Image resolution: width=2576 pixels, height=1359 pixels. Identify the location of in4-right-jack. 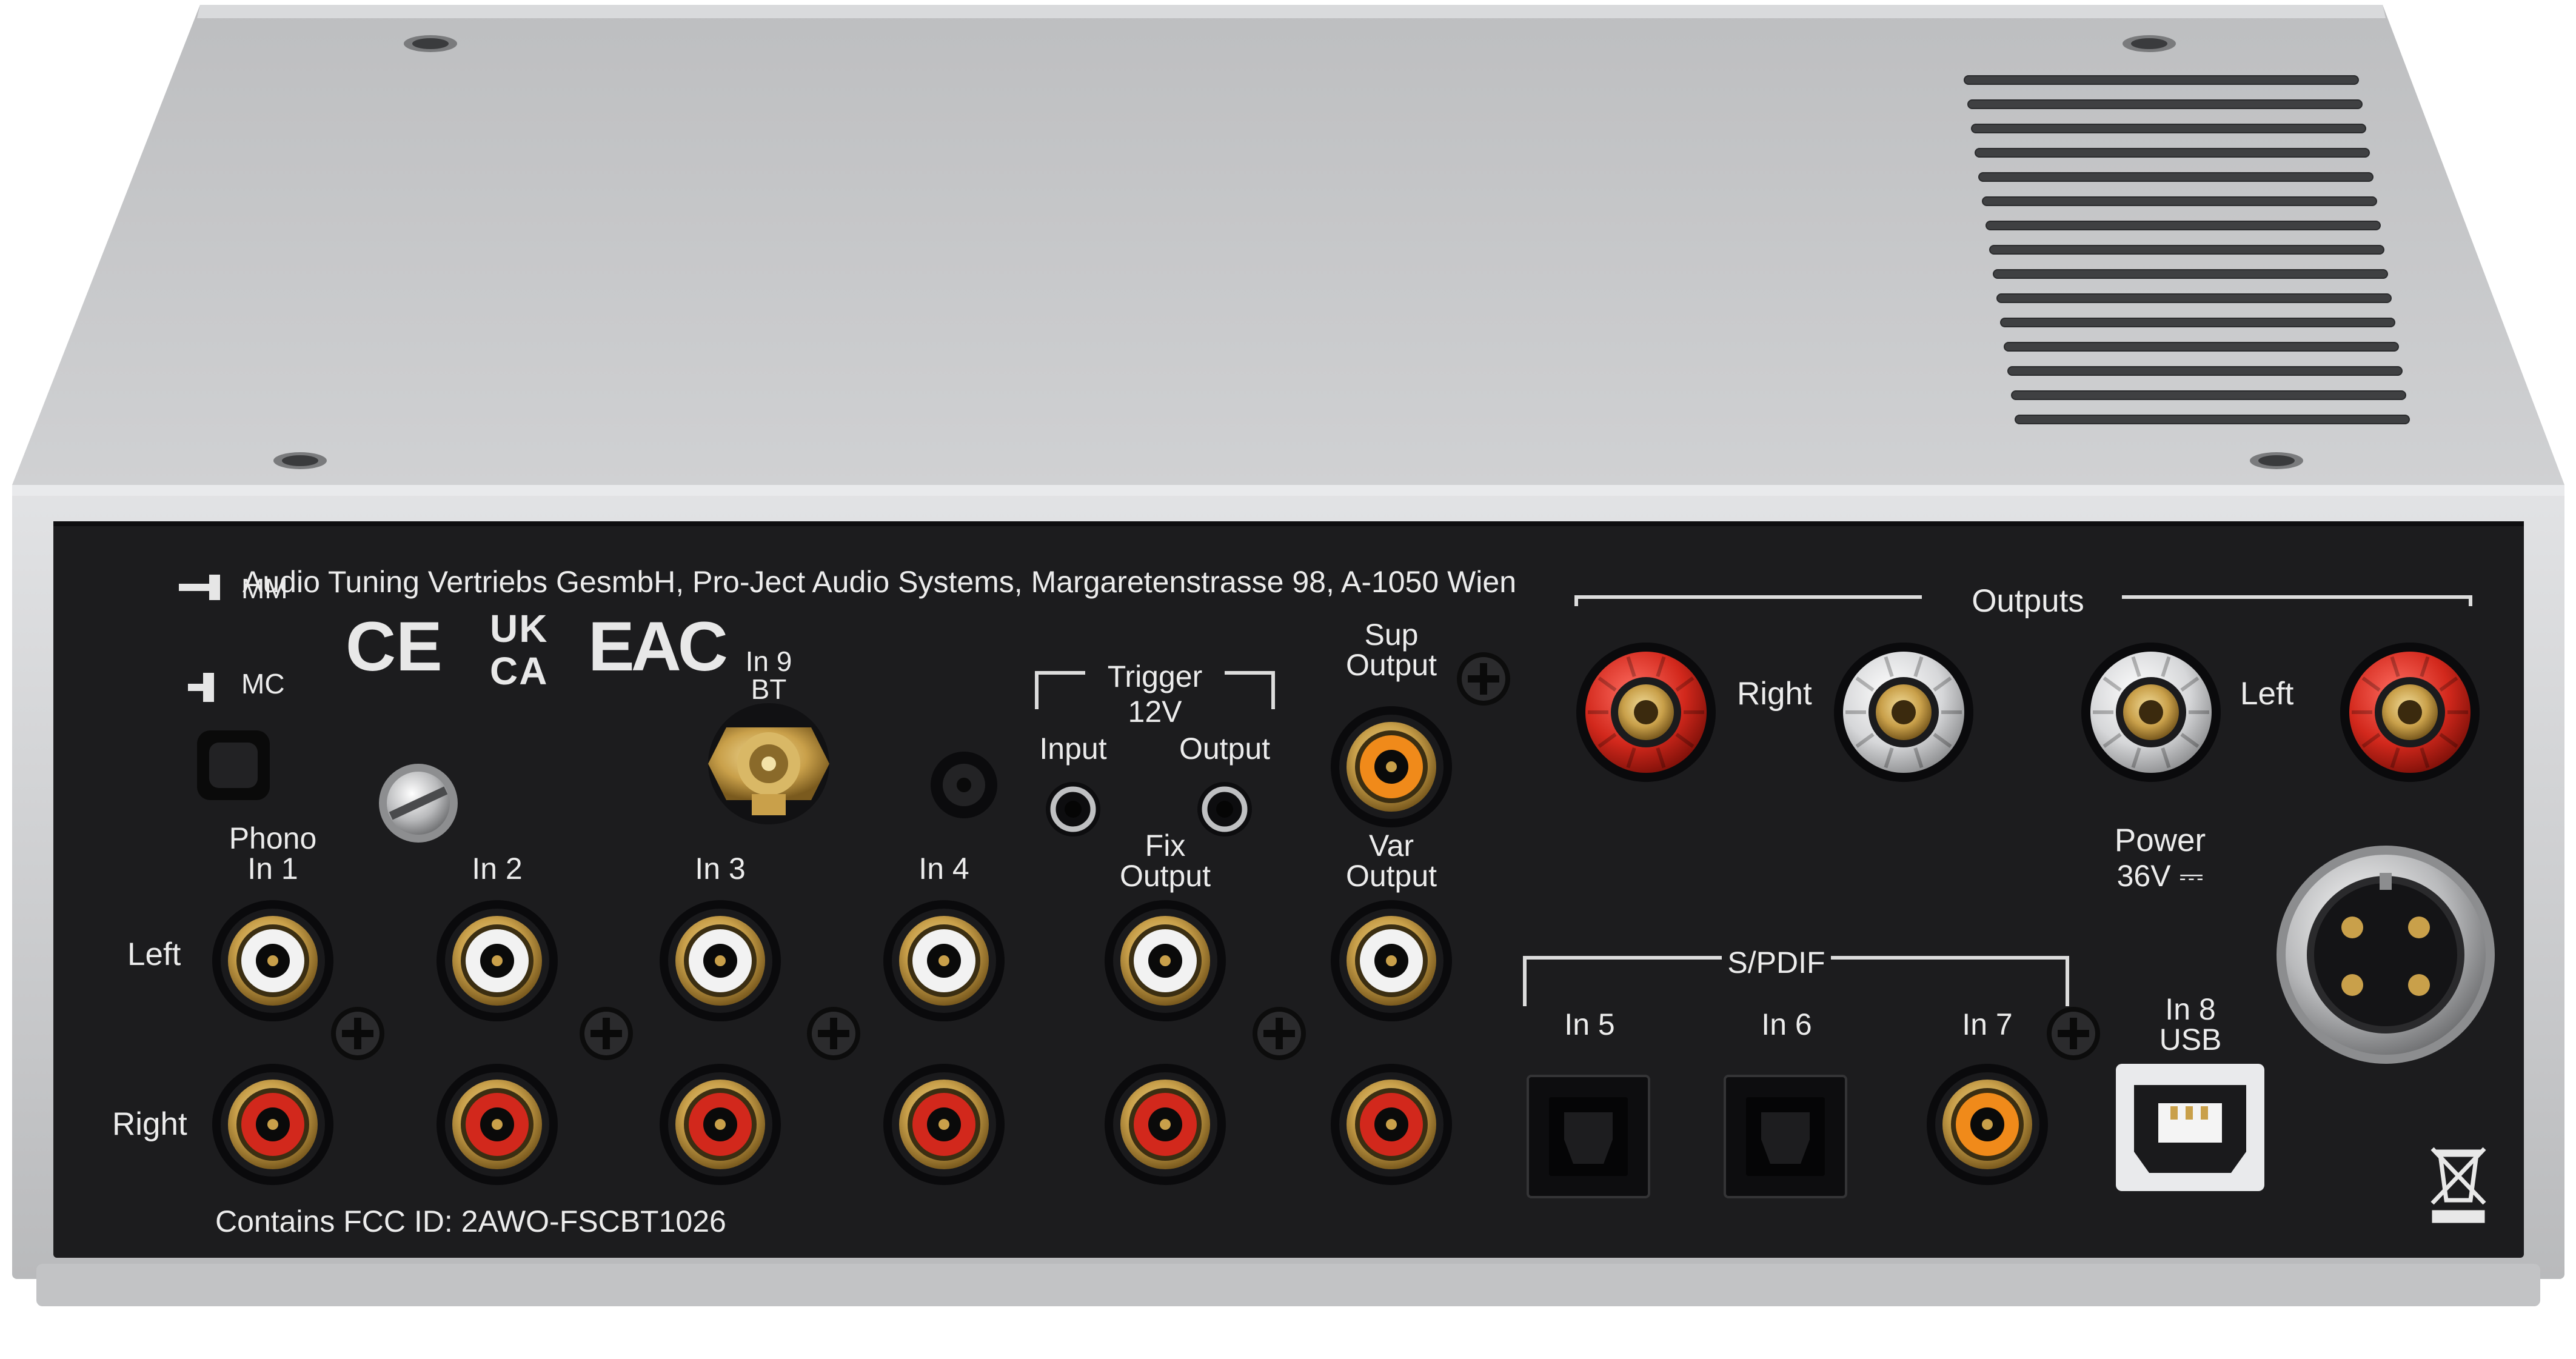
(944, 1124).